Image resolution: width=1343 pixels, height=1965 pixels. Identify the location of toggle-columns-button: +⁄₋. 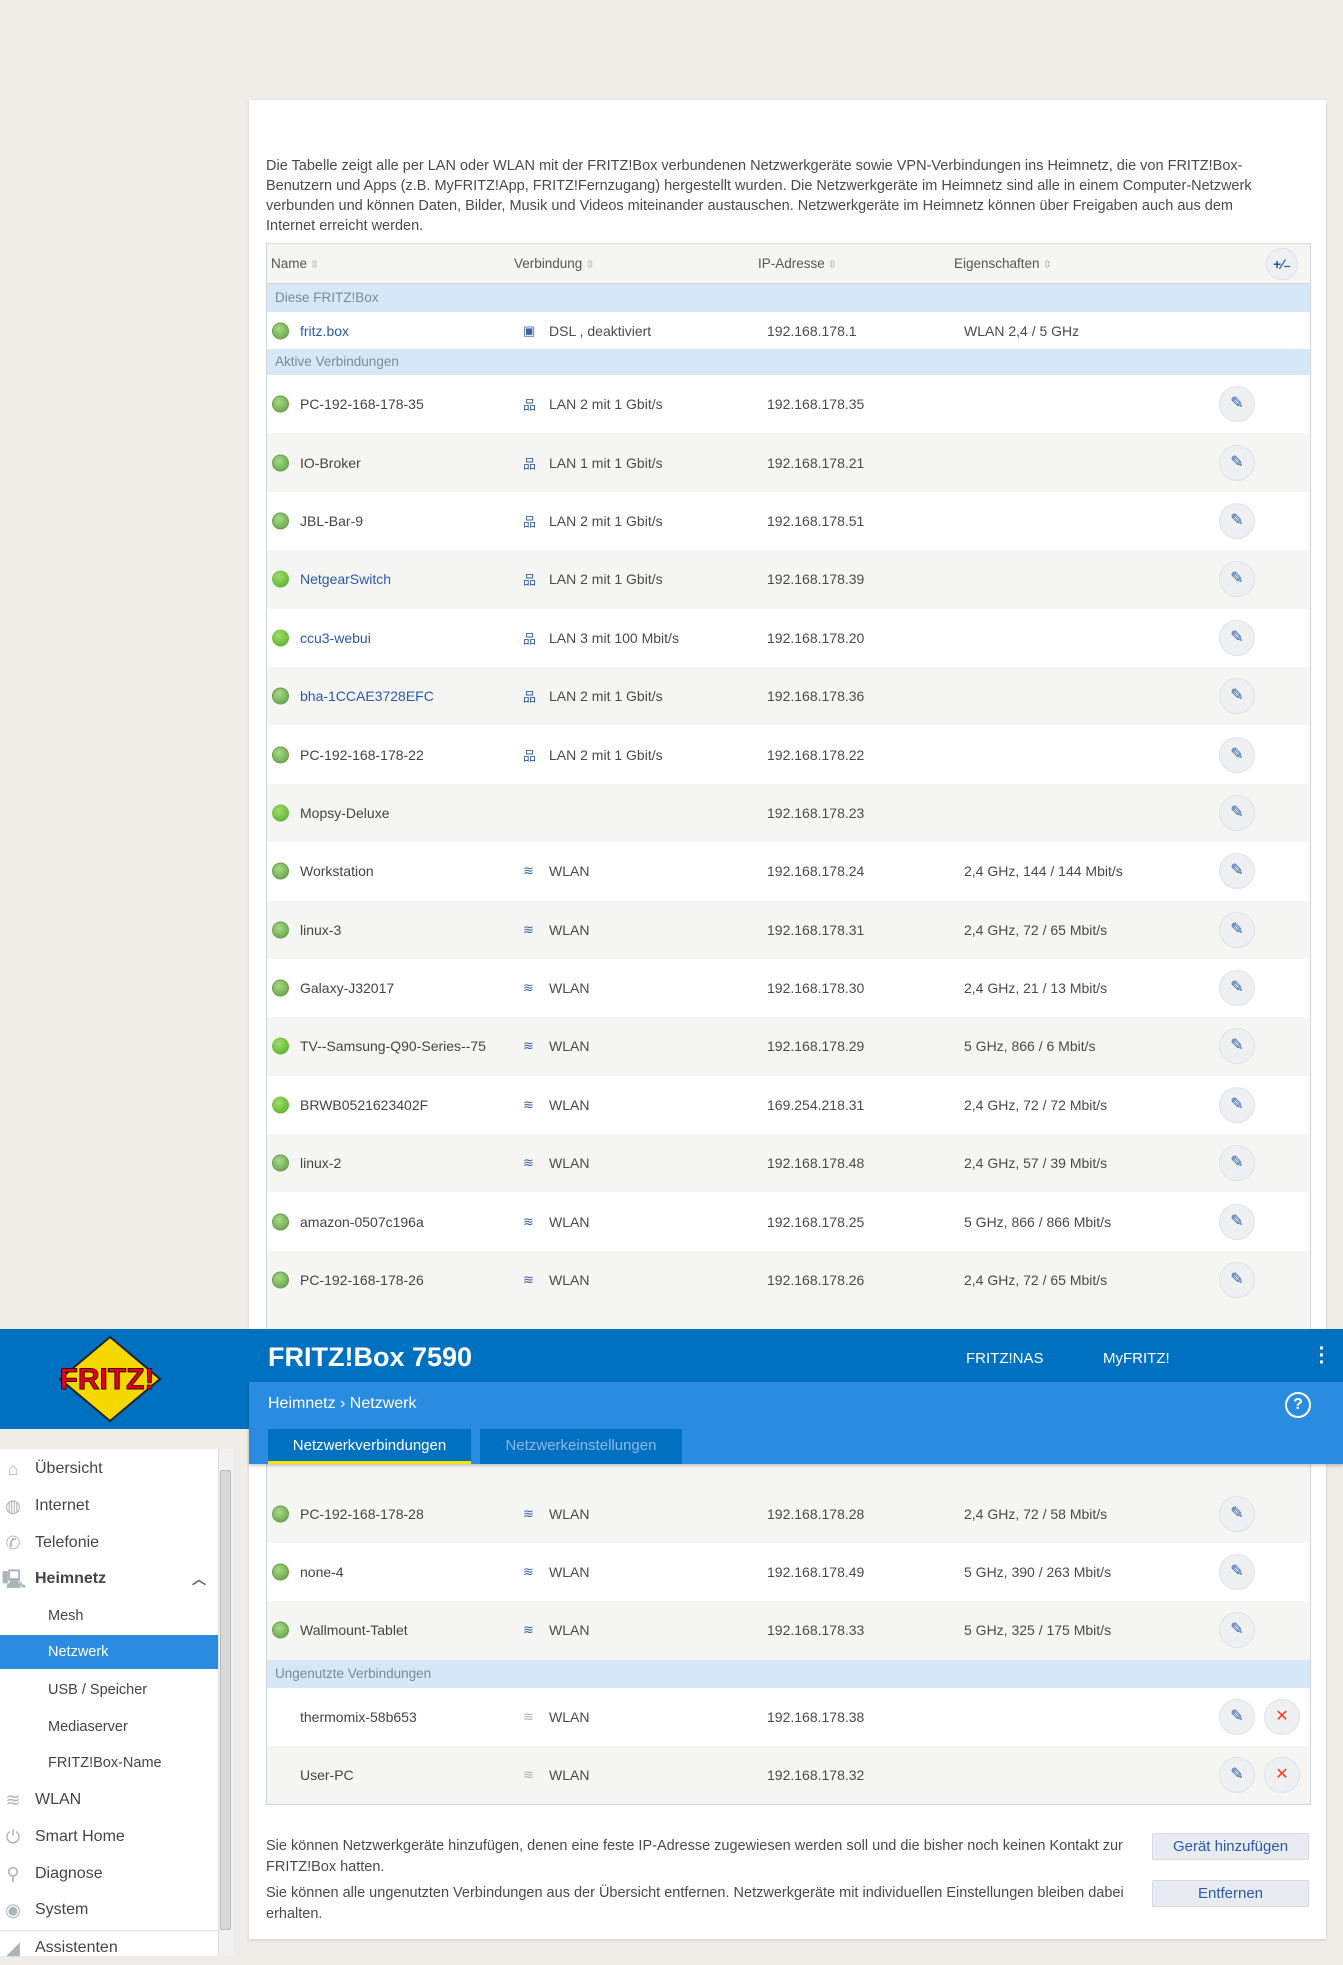
(1282, 264).